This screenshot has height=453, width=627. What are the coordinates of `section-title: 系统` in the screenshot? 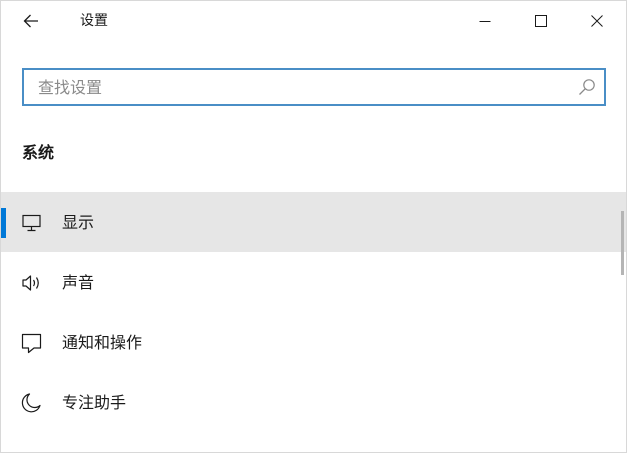 It's located at (38, 152).